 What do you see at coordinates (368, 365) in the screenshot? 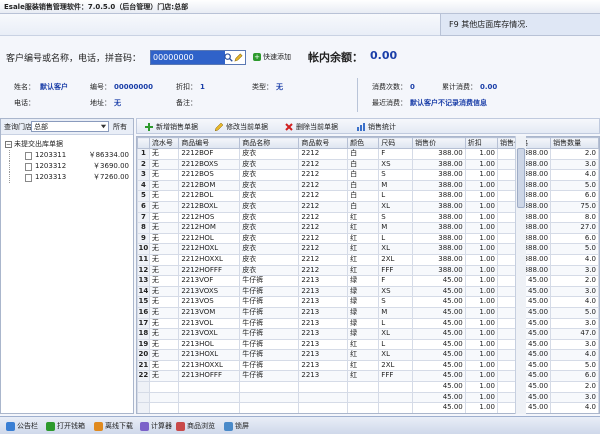
I see `table-row: 21 无 2213HOXXL 牛仔裤 2213 红 2XL 45.00 1.00 45.00 5.0` at bounding box center [368, 365].